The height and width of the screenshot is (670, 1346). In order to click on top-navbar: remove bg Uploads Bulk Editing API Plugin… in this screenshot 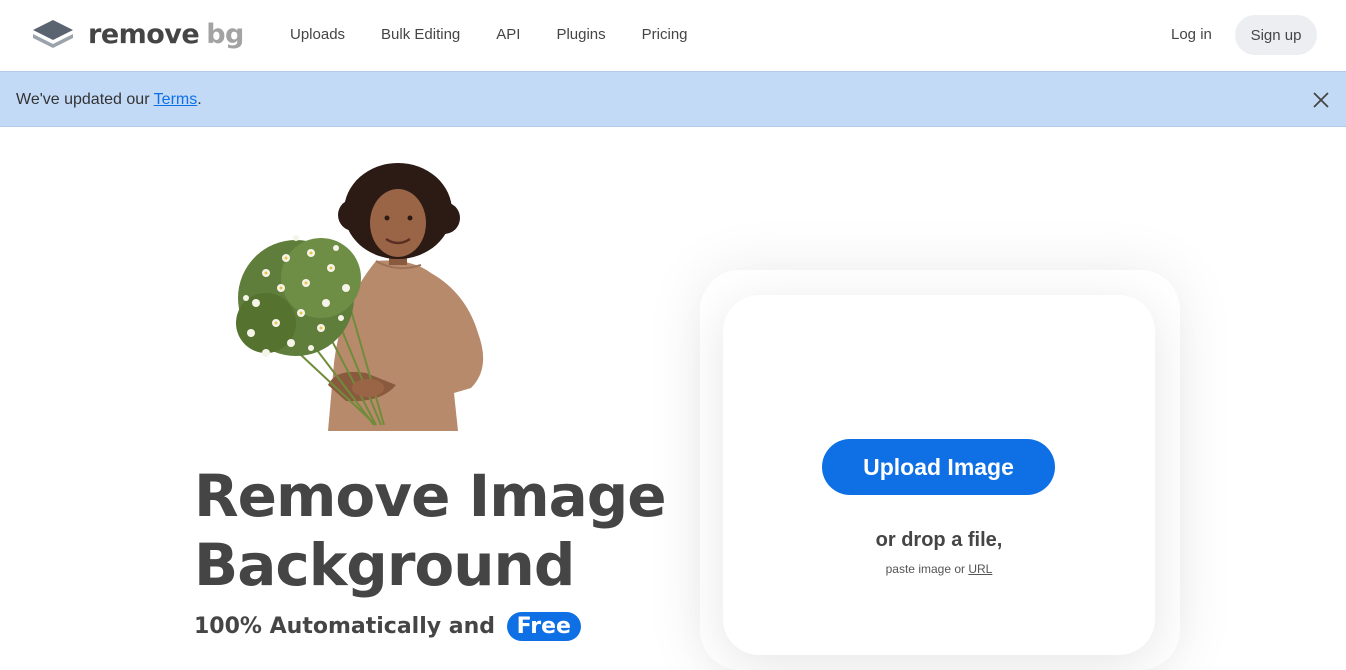, I will do `click(673, 35)`.